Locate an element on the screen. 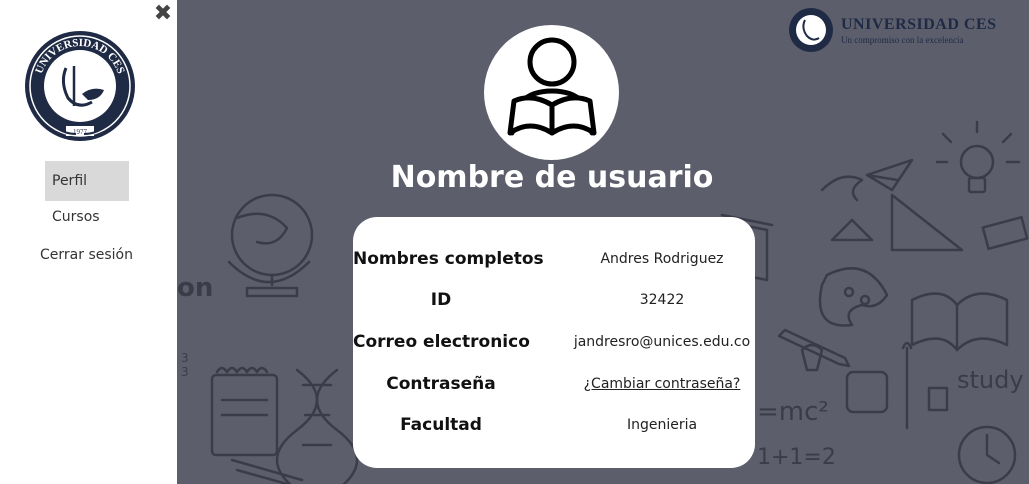  profile-row-id: ID 32422 is located at coordinates (554, 300).